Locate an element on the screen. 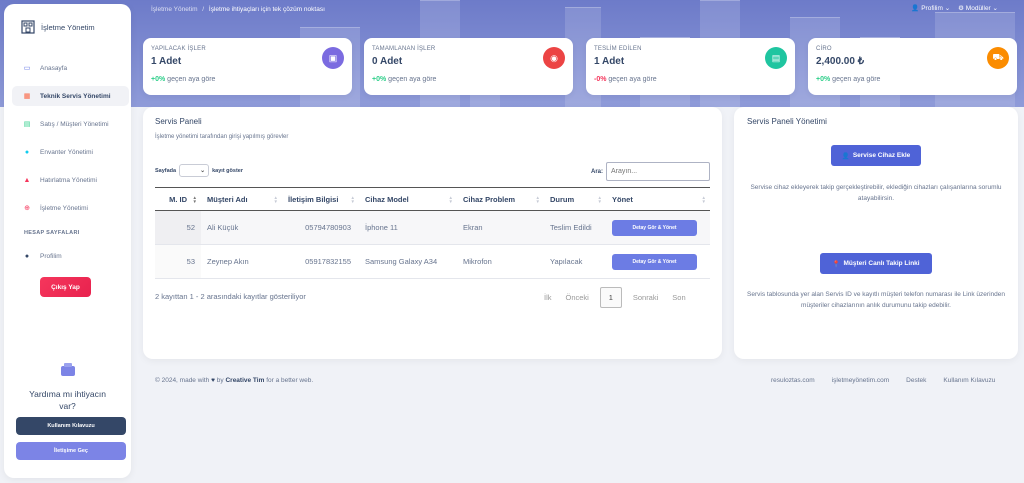 This screenshot has height=483, width=1024. footer-link: işletmeyönetim.com is located at coordinates (860, 380).